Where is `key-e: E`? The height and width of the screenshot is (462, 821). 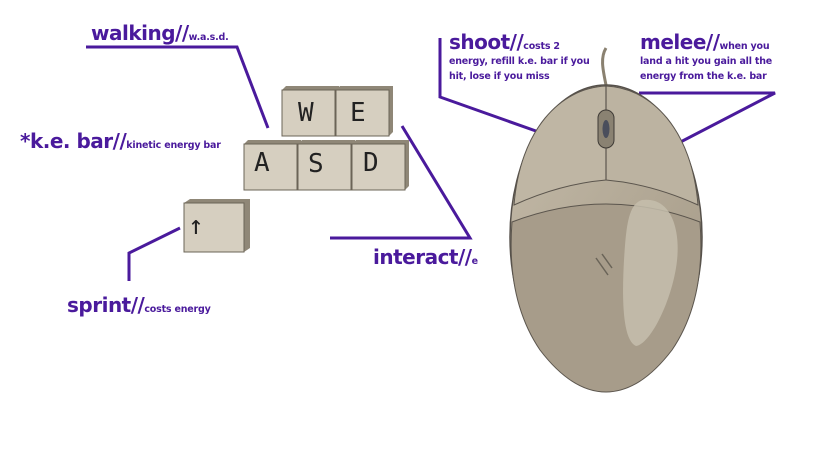
key-e: E is located at coordinates (364, 111).